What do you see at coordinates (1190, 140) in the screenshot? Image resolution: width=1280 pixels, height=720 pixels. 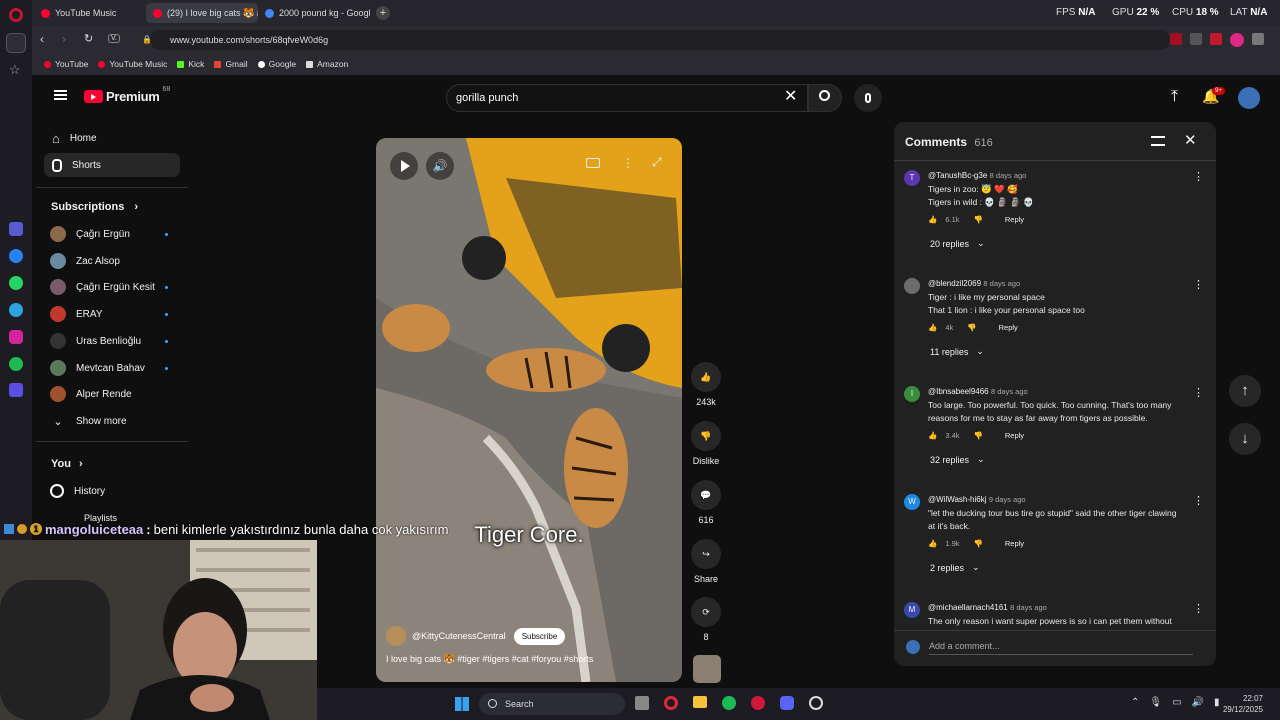 I see `close-icon: ✕` at bounding box center [1190, 140].